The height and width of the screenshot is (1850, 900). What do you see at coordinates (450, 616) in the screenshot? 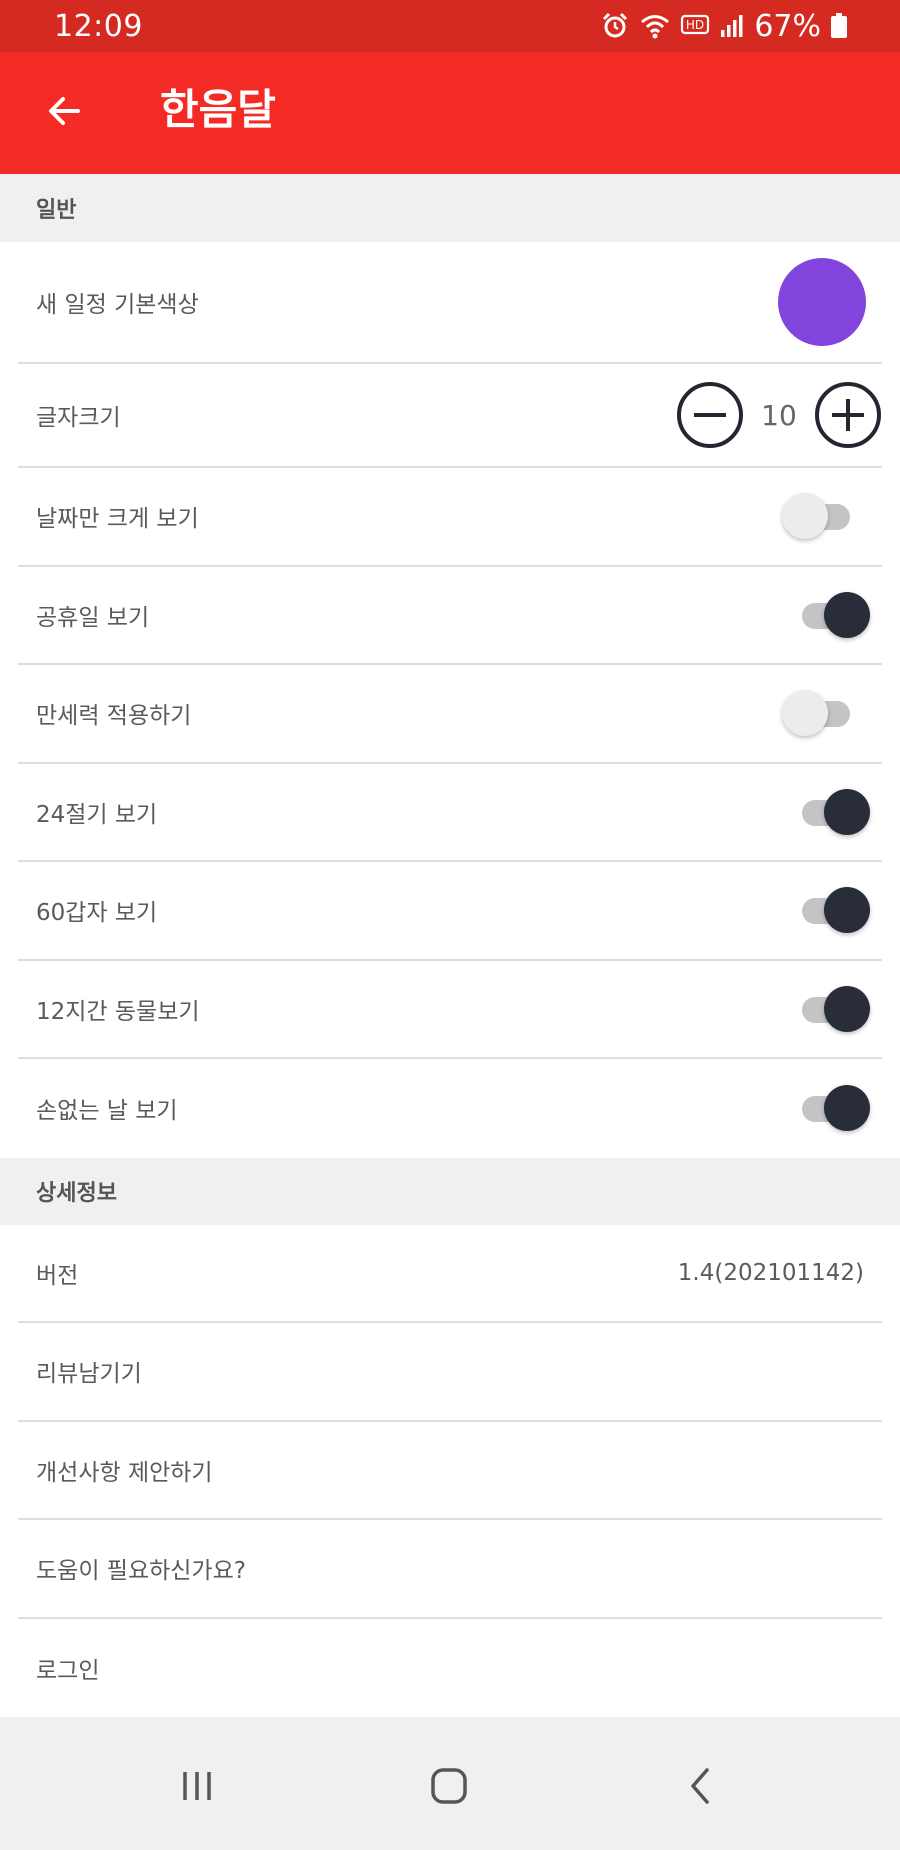
I see `toggle-row: 공휴일 보기` at bounding box center [450, 616].